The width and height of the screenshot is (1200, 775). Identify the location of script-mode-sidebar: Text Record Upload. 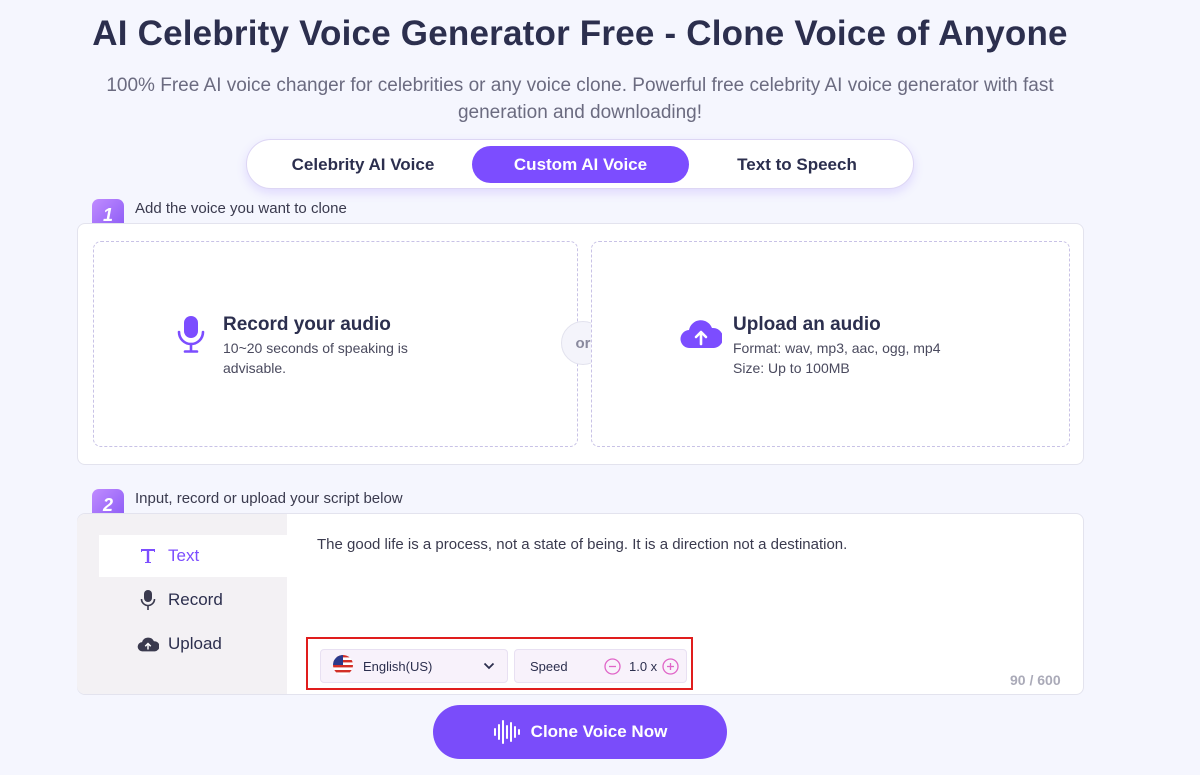
(182, 604).